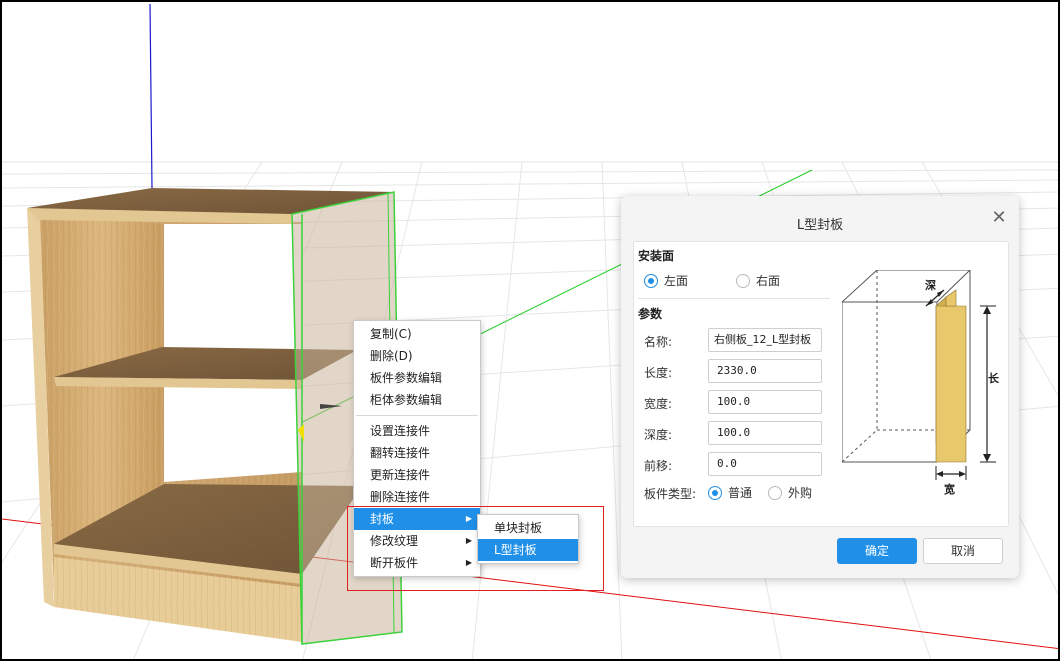  What do you see at coordinates (963, 551) in the screenshot?
I see `cancel-button: 取消` at bounding box center [963, 551].